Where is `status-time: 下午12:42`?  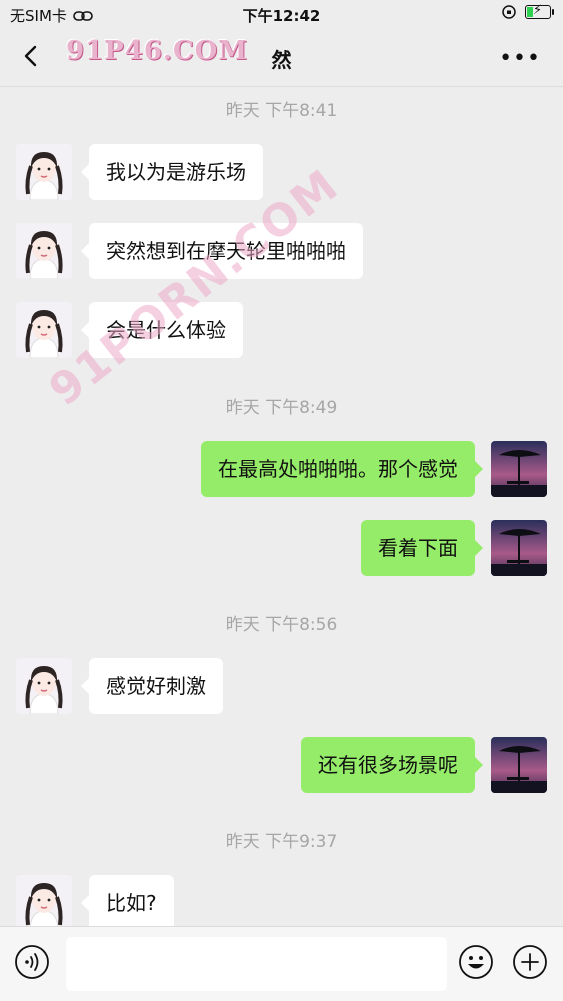
status-time: 下午12:42 is located at coordinates (281, 16).